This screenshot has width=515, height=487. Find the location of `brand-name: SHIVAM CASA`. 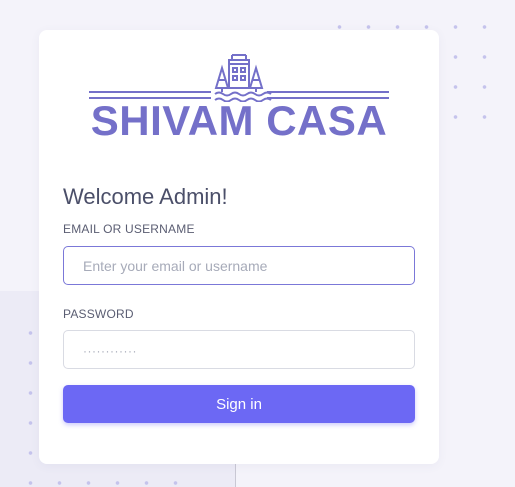

brand-name: SHIVAM CASA is located at coordinates (239, 120).